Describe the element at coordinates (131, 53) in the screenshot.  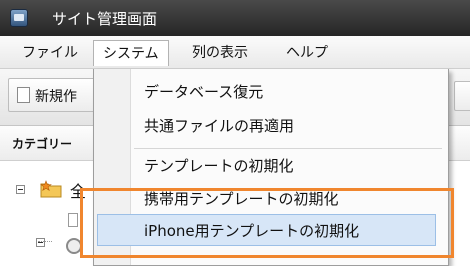
I see `menu-system: システム` at that location.